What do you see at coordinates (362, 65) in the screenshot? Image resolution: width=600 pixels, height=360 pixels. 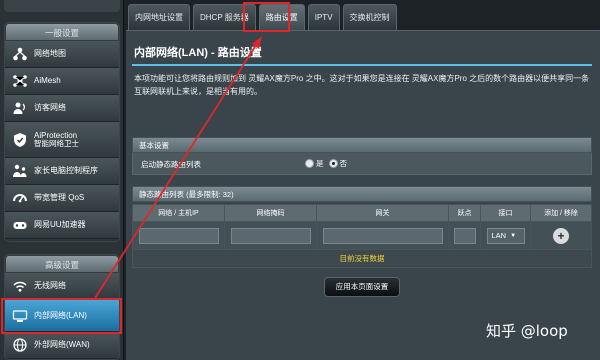 I see `title-divider` at bounding box center [362, 65].